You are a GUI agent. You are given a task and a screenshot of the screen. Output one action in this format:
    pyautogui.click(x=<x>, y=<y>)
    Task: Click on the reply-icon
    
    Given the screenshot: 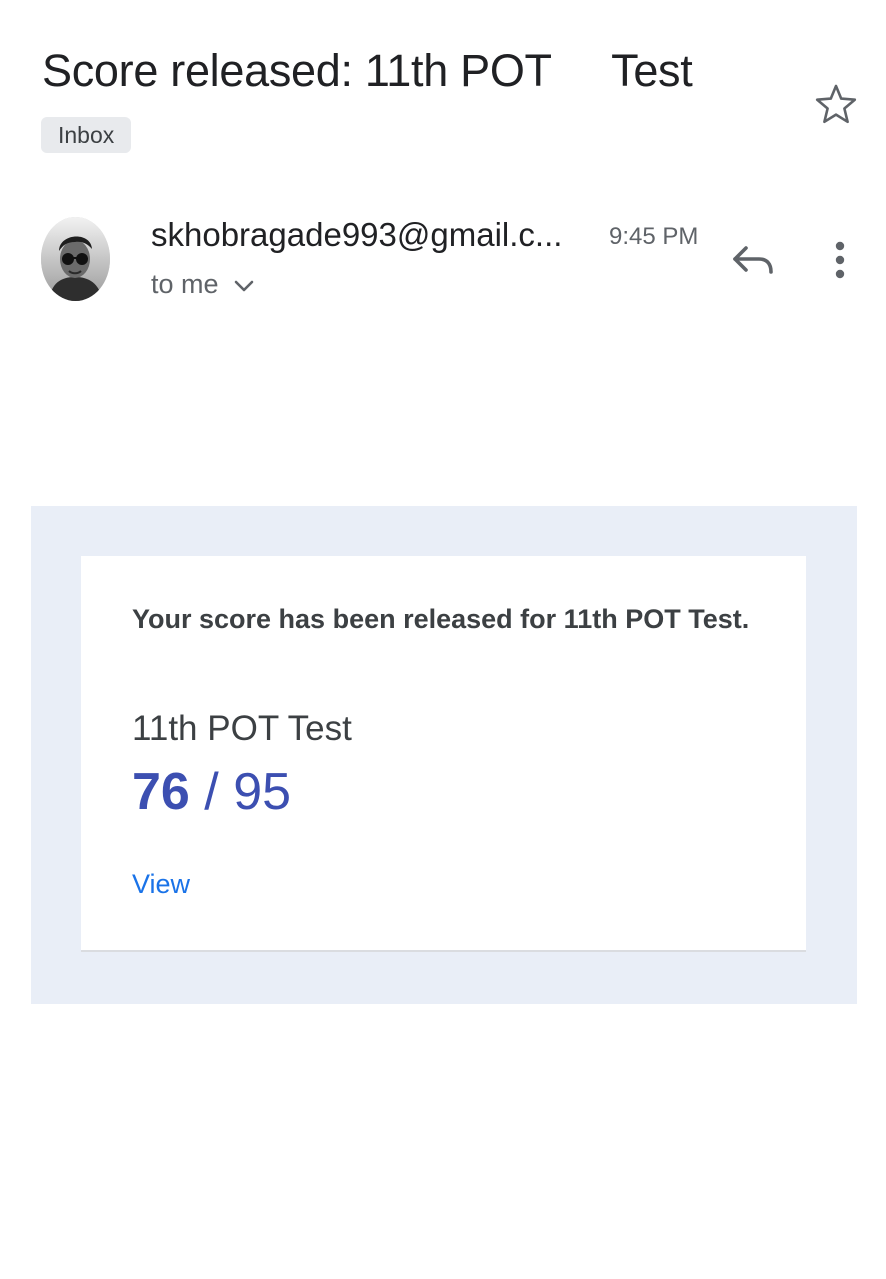 What is the action you would take?
    pyautogui.click(x=752, y=260)
    